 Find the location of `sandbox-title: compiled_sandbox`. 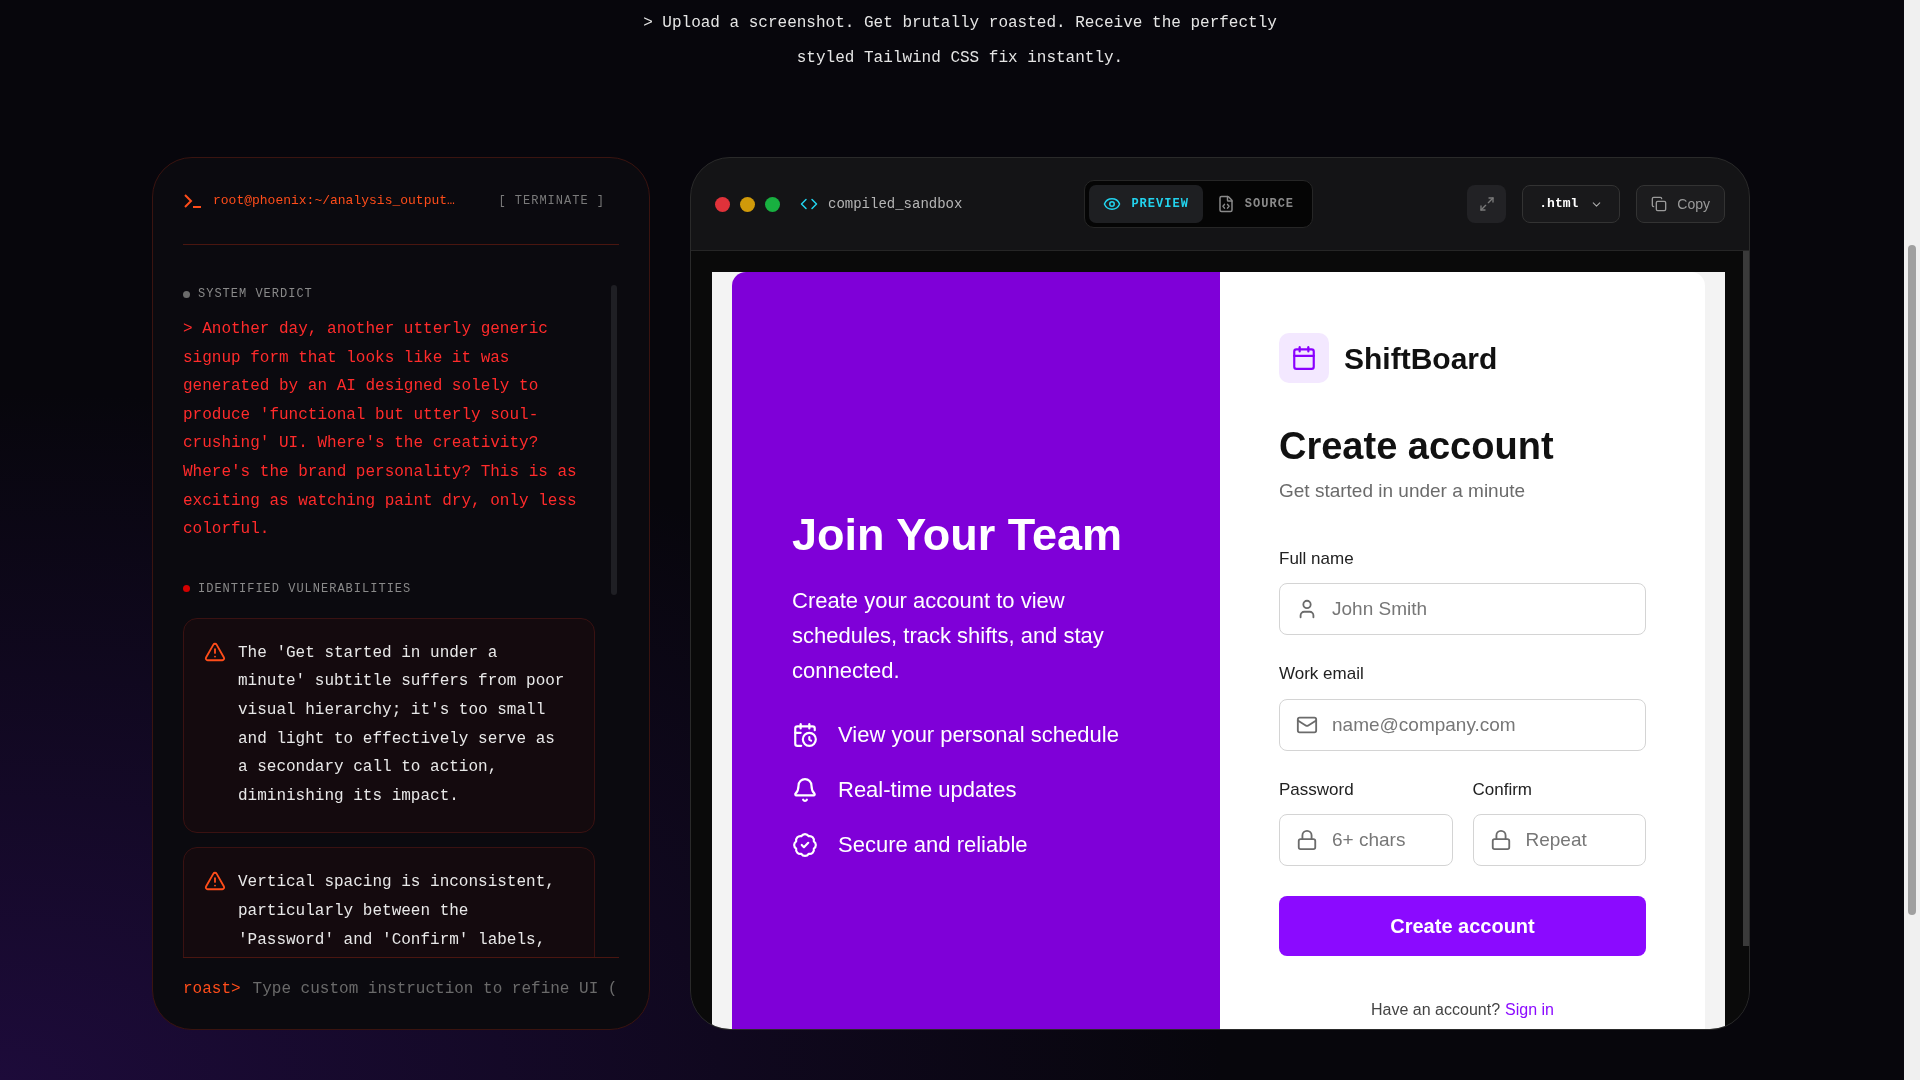

sandbox-title: compiled_sandbox is located at coordinates (895, 204).